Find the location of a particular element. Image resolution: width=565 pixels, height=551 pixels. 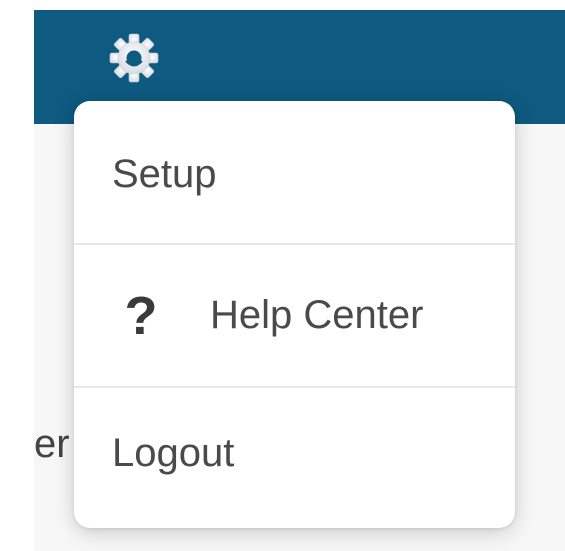

gear-icon is located at coordinates (134, 58).